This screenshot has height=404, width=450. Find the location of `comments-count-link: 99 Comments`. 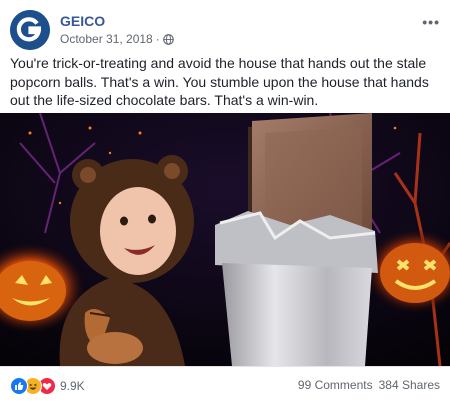

comments-count-link: 99 Comments is located at coordinates (335, 385).